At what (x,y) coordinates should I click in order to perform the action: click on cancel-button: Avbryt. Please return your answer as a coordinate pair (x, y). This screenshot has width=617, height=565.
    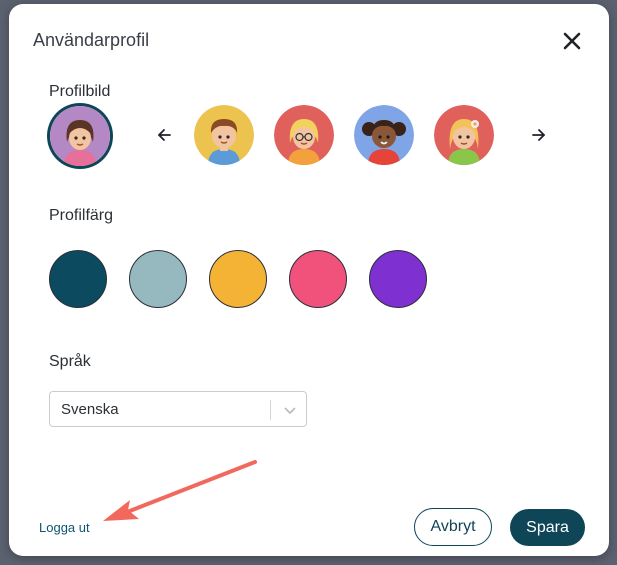
    Looking at the image, I should click on (453, 527).